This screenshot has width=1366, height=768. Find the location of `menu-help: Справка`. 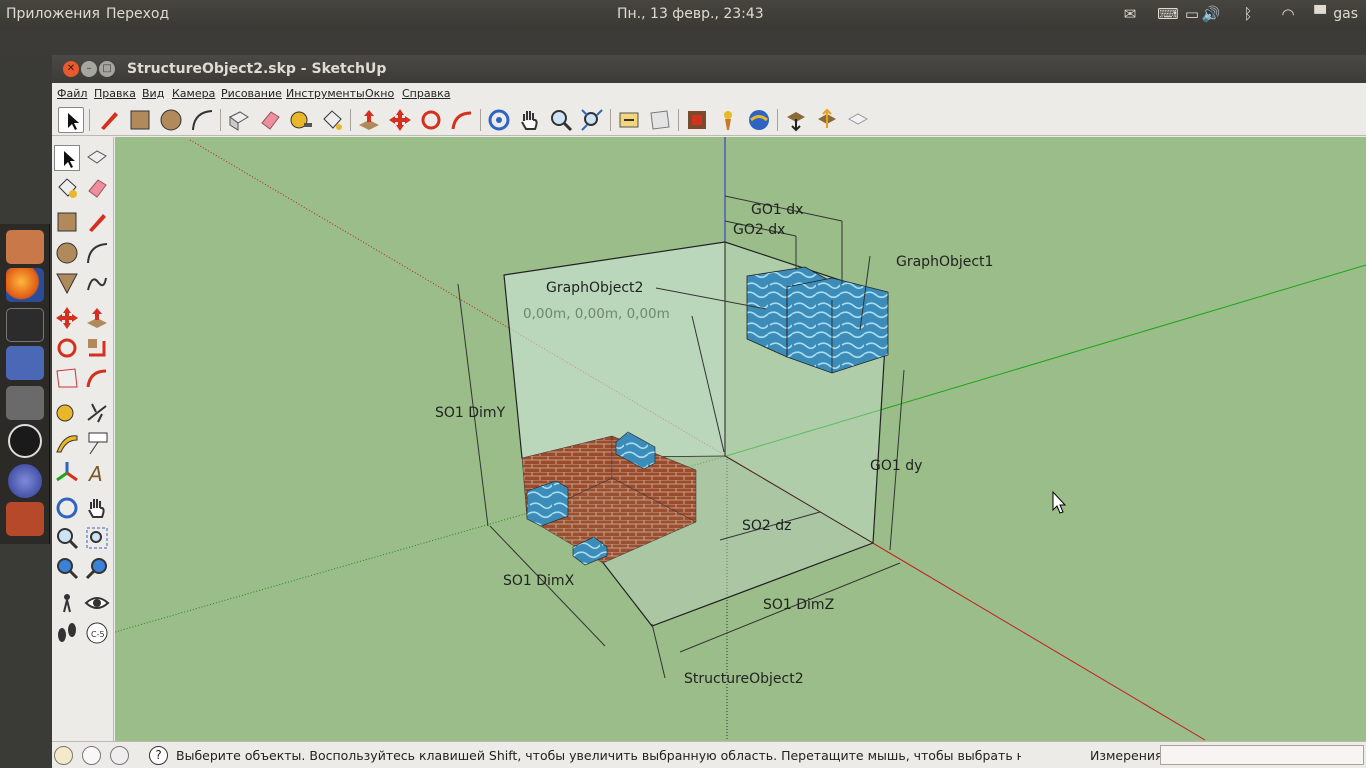

menu-help: Справка is located at coordinates (426, 93).